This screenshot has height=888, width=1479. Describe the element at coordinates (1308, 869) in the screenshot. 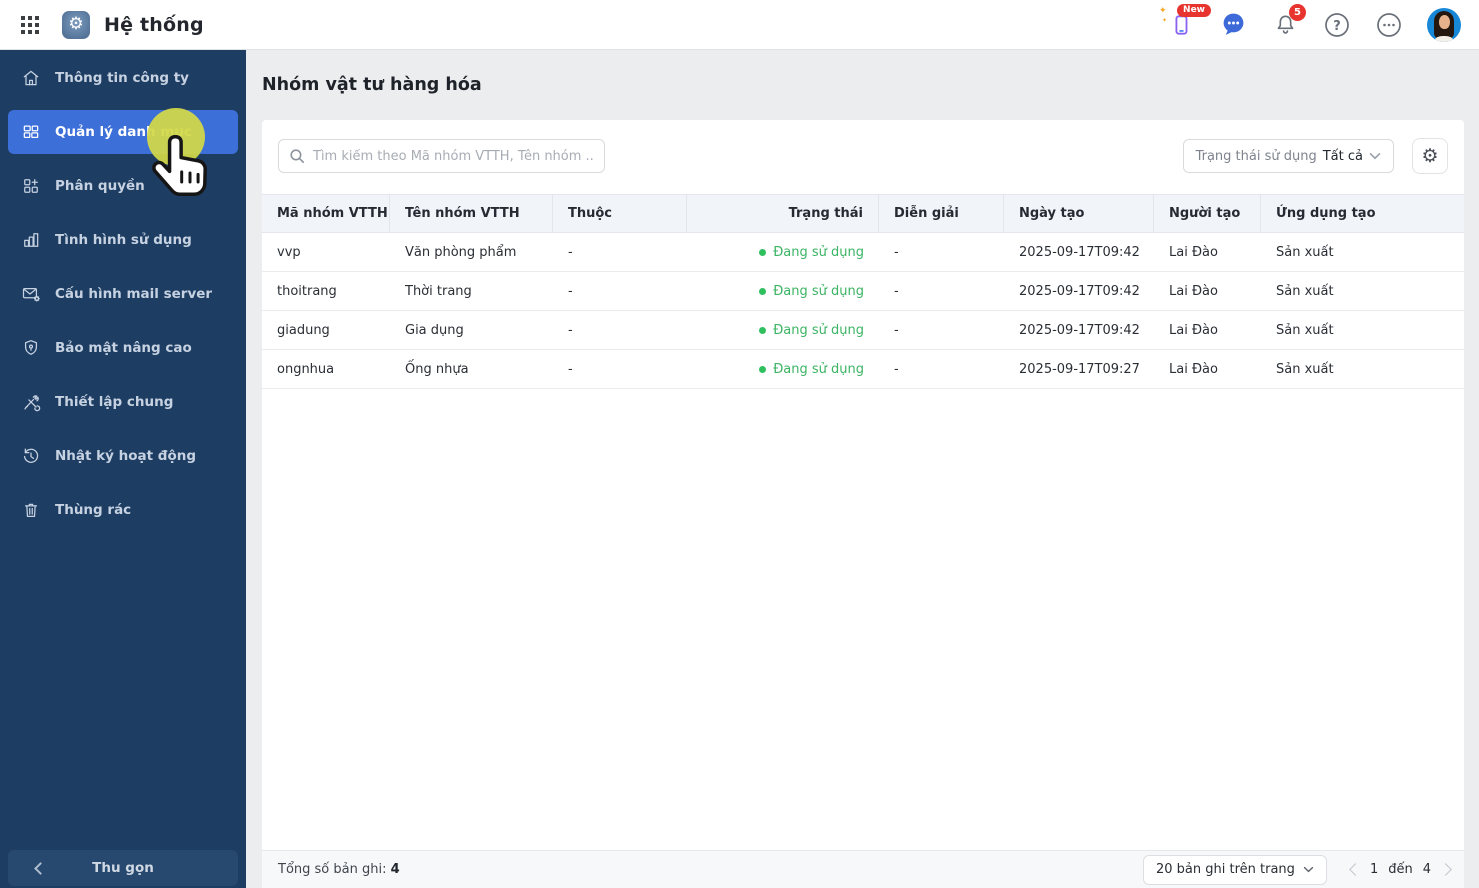

I see `chevron-down-icon` at that location.